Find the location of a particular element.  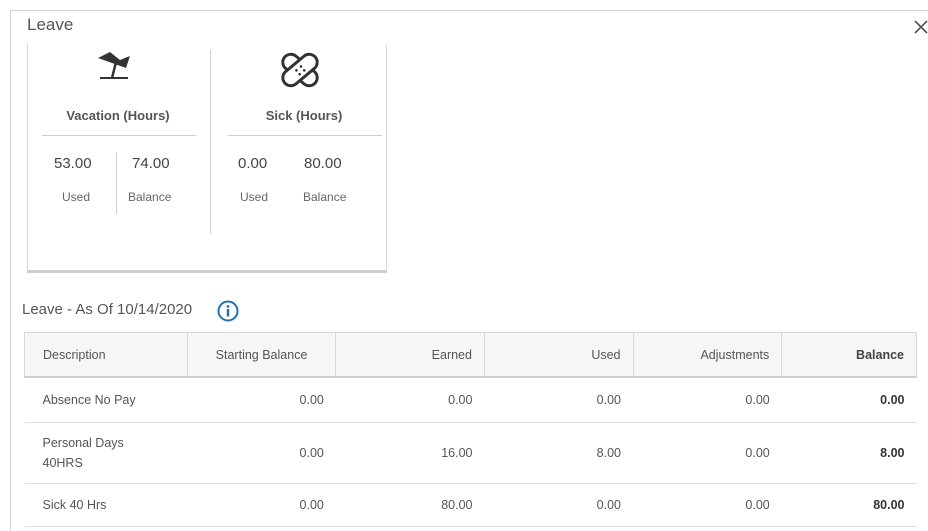

vacation-balance-value: 74.00 is located at coordinates (151, 163).